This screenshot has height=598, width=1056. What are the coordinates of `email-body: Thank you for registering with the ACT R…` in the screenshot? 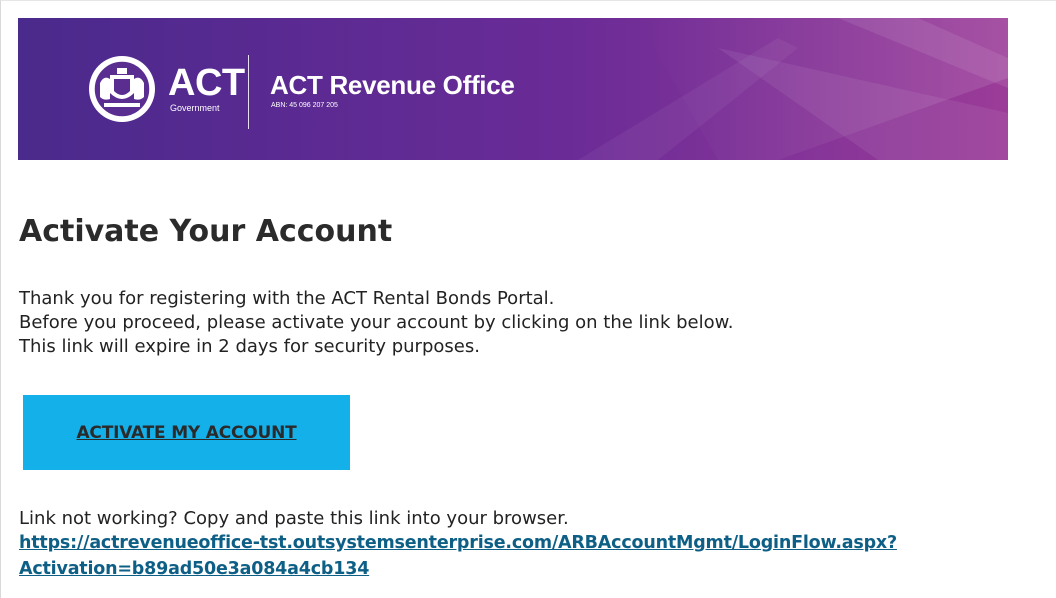 It's located at (376, 323).